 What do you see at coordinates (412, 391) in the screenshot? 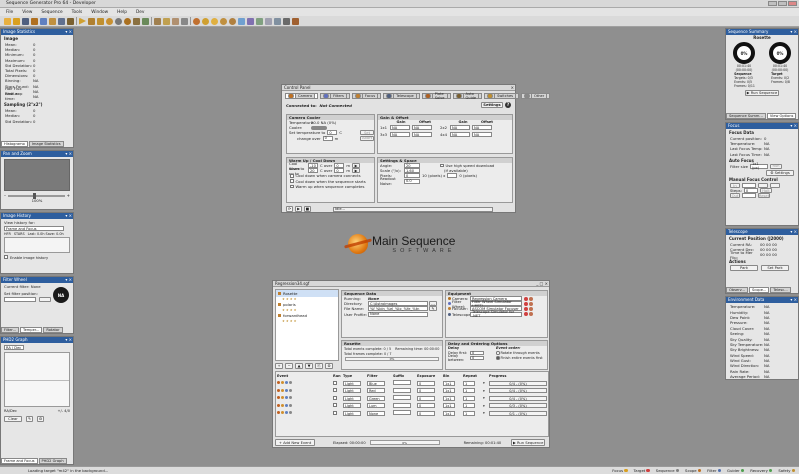
I see `event-row: Light Red 0 1x1 1 ▾ 0/4 - (0%)` at bounding box center [412, 391].